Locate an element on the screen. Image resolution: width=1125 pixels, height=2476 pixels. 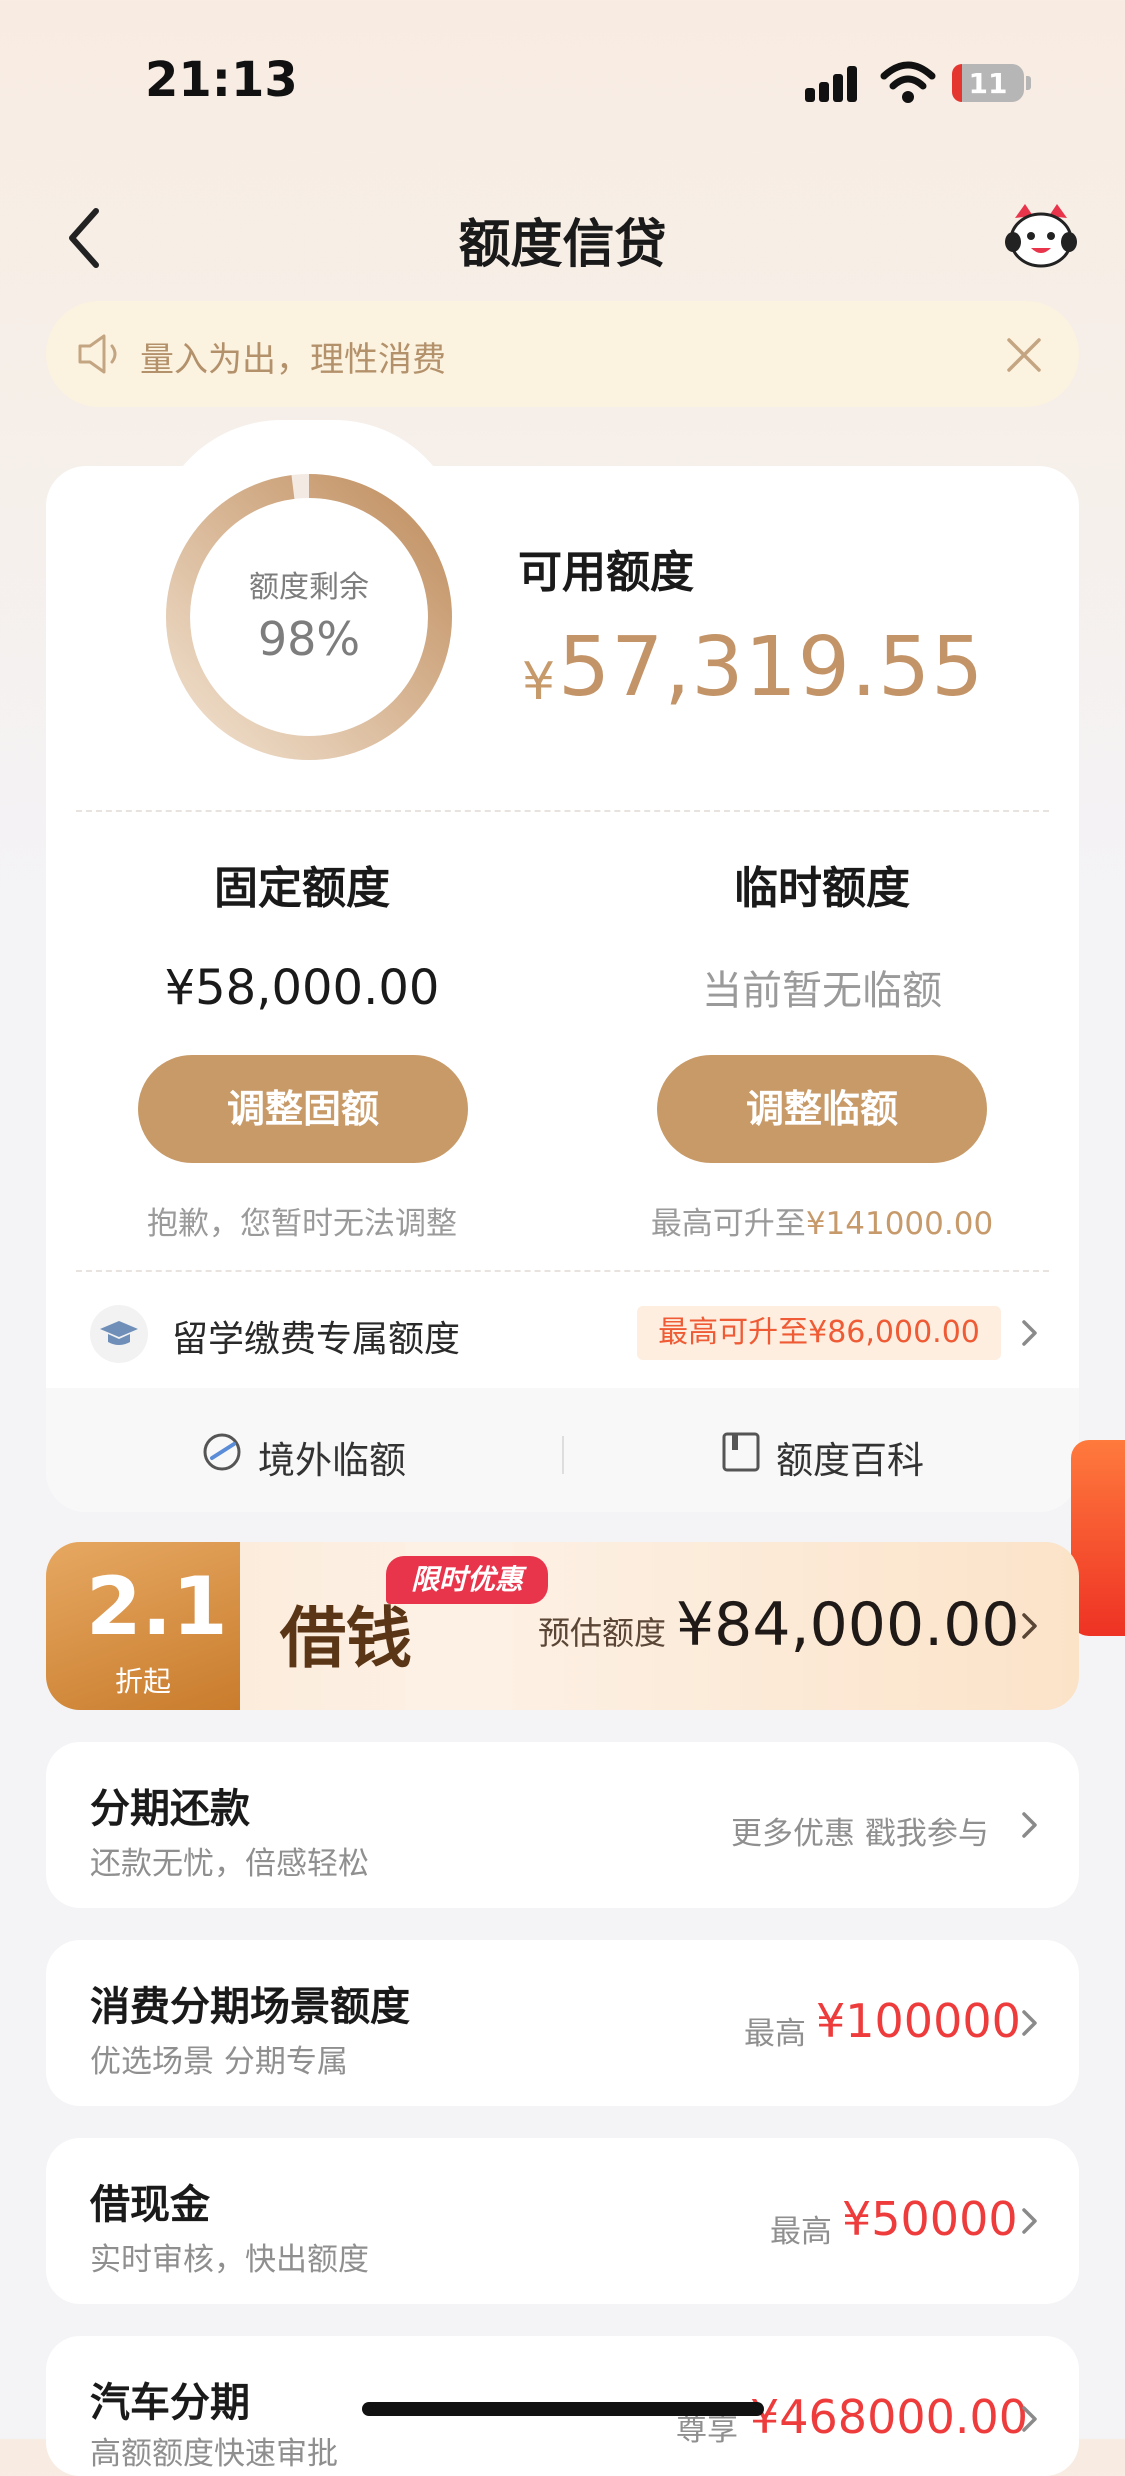
graduation-cap-icon is located at coordinates (119, 1333).